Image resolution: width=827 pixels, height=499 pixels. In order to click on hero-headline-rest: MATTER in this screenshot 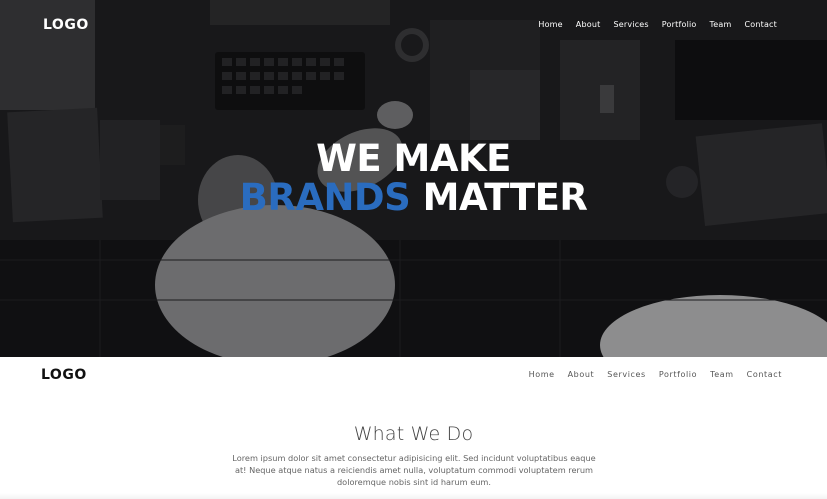, I will do `click(505, 197)`.